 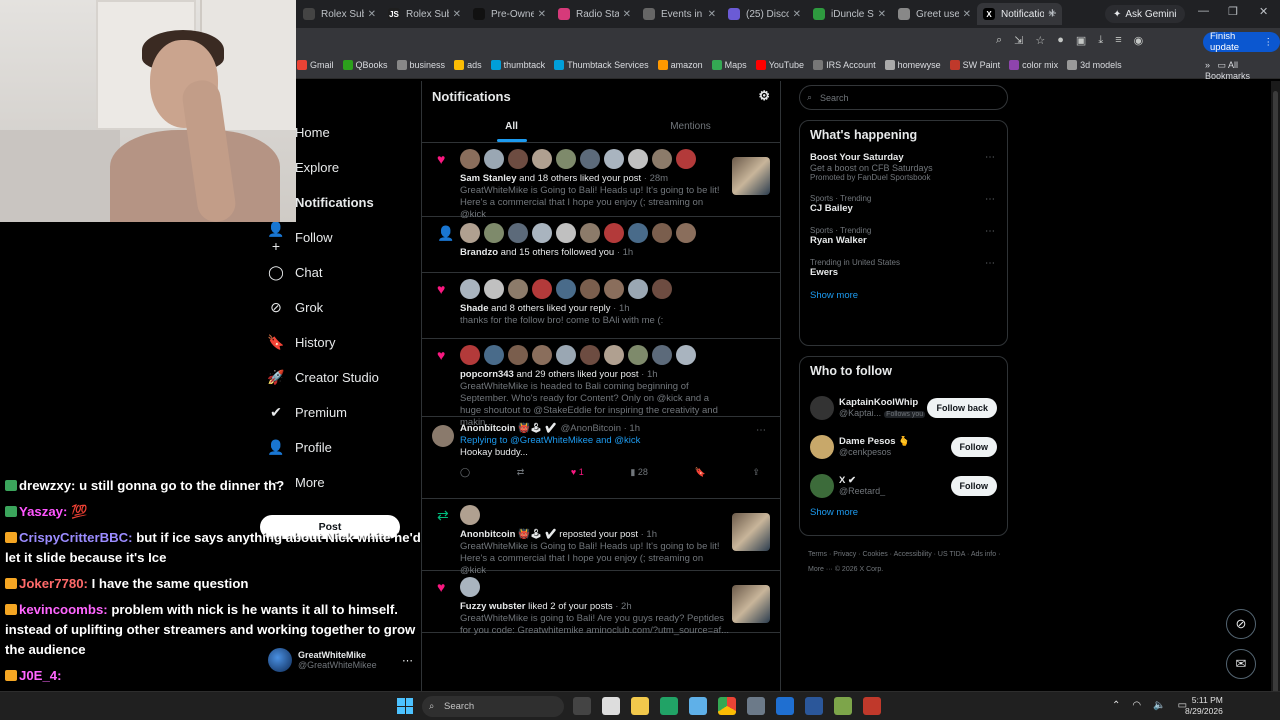 What do you see at coordinates (912, 65) in the screenshot?
I see `bookmark-item: homewyse` at bounding box center [912, 65].